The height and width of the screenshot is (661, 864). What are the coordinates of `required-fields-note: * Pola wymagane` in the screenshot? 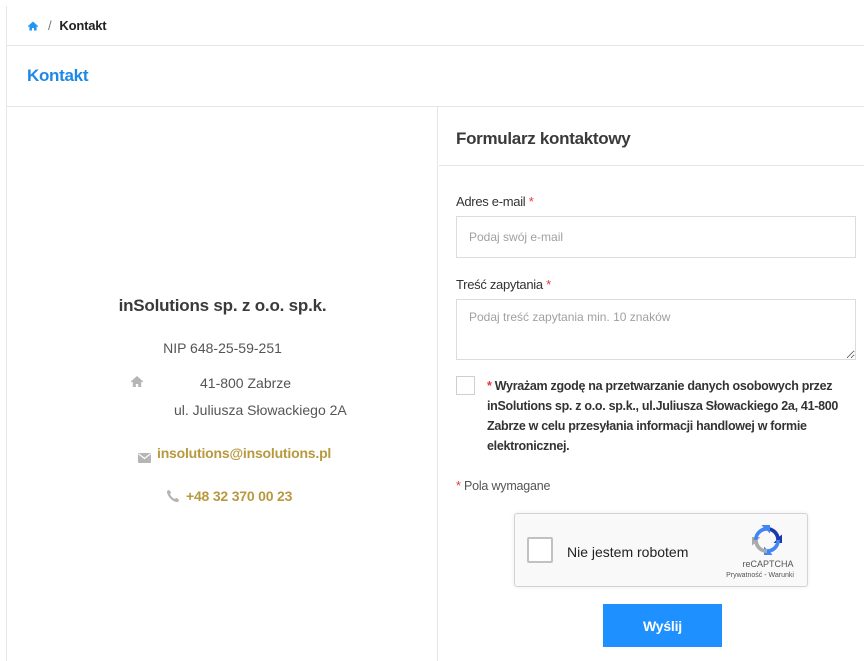 It's located at (503, 486).